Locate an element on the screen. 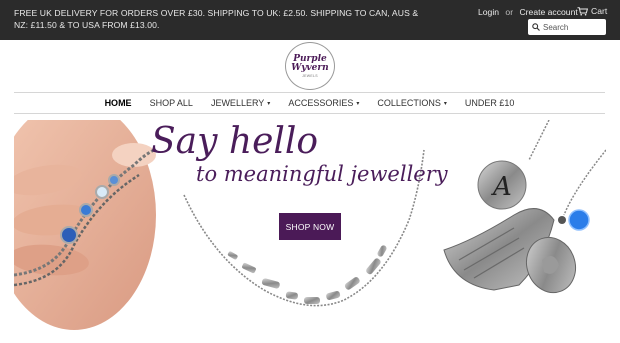 The image size is (620, 343). hand-photo is located at coordinates (85, 225).